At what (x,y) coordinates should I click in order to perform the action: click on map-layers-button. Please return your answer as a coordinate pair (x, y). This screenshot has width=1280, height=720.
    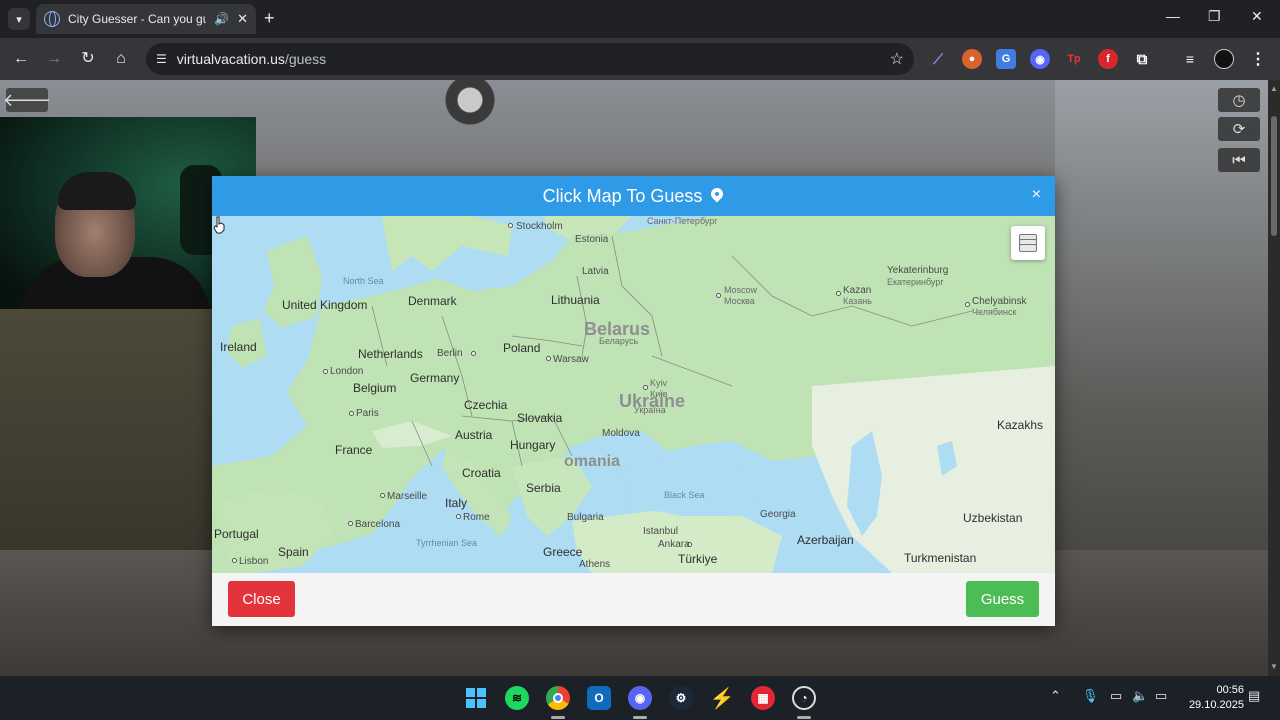
    Looking at the image, I should click on (1028, 243).